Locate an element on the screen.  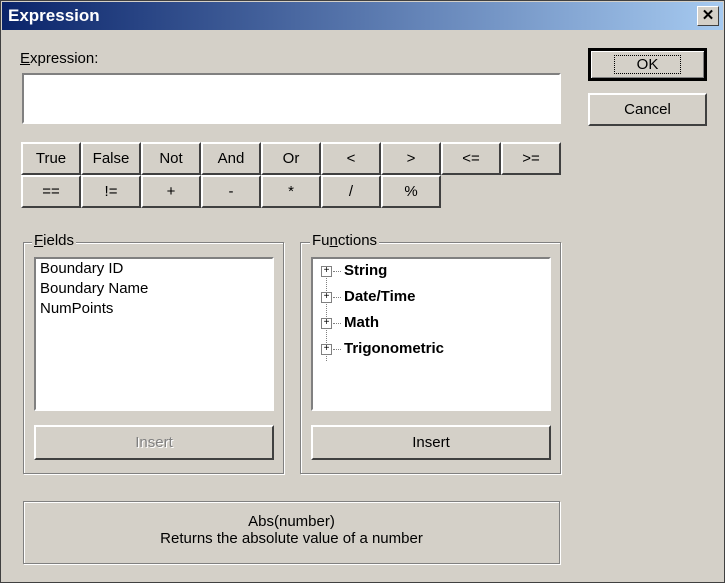
close-icon: ✕ is located at coordinates (708, 15).